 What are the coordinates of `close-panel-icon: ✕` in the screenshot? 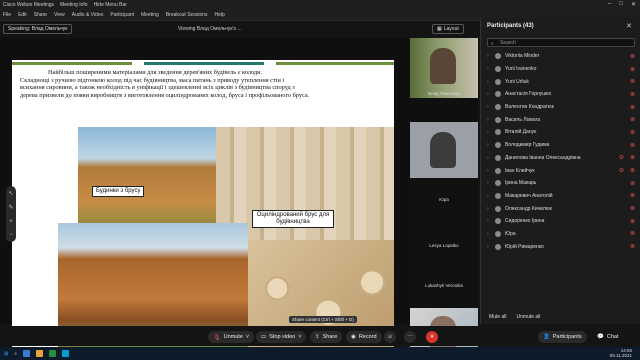 It's located at (629, 26).